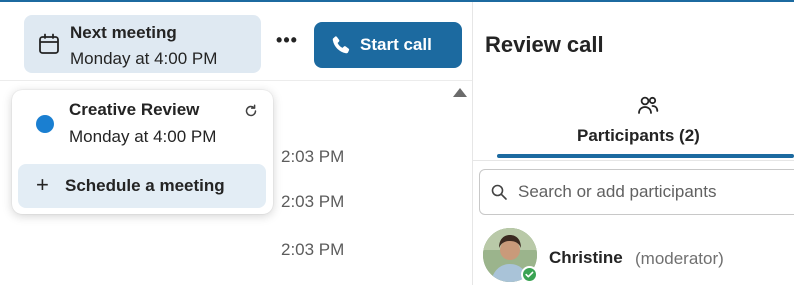 The image size is (794, 285). I want to click on schedule-meeting-label: Schedule a meeting, so click(145, 185).